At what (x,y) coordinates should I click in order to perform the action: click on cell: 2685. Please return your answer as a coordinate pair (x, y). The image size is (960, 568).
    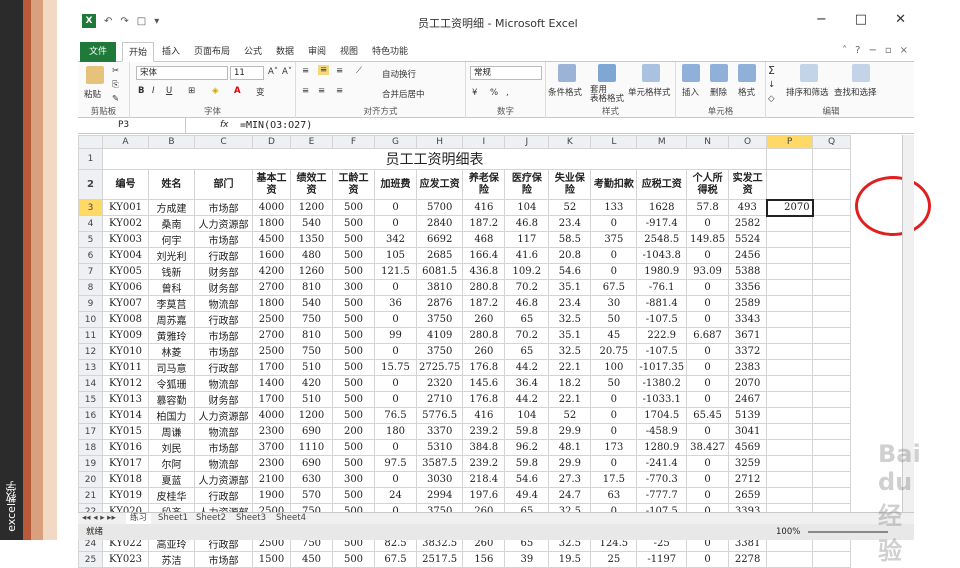
    Looking at the image, I should click on (439, 255).